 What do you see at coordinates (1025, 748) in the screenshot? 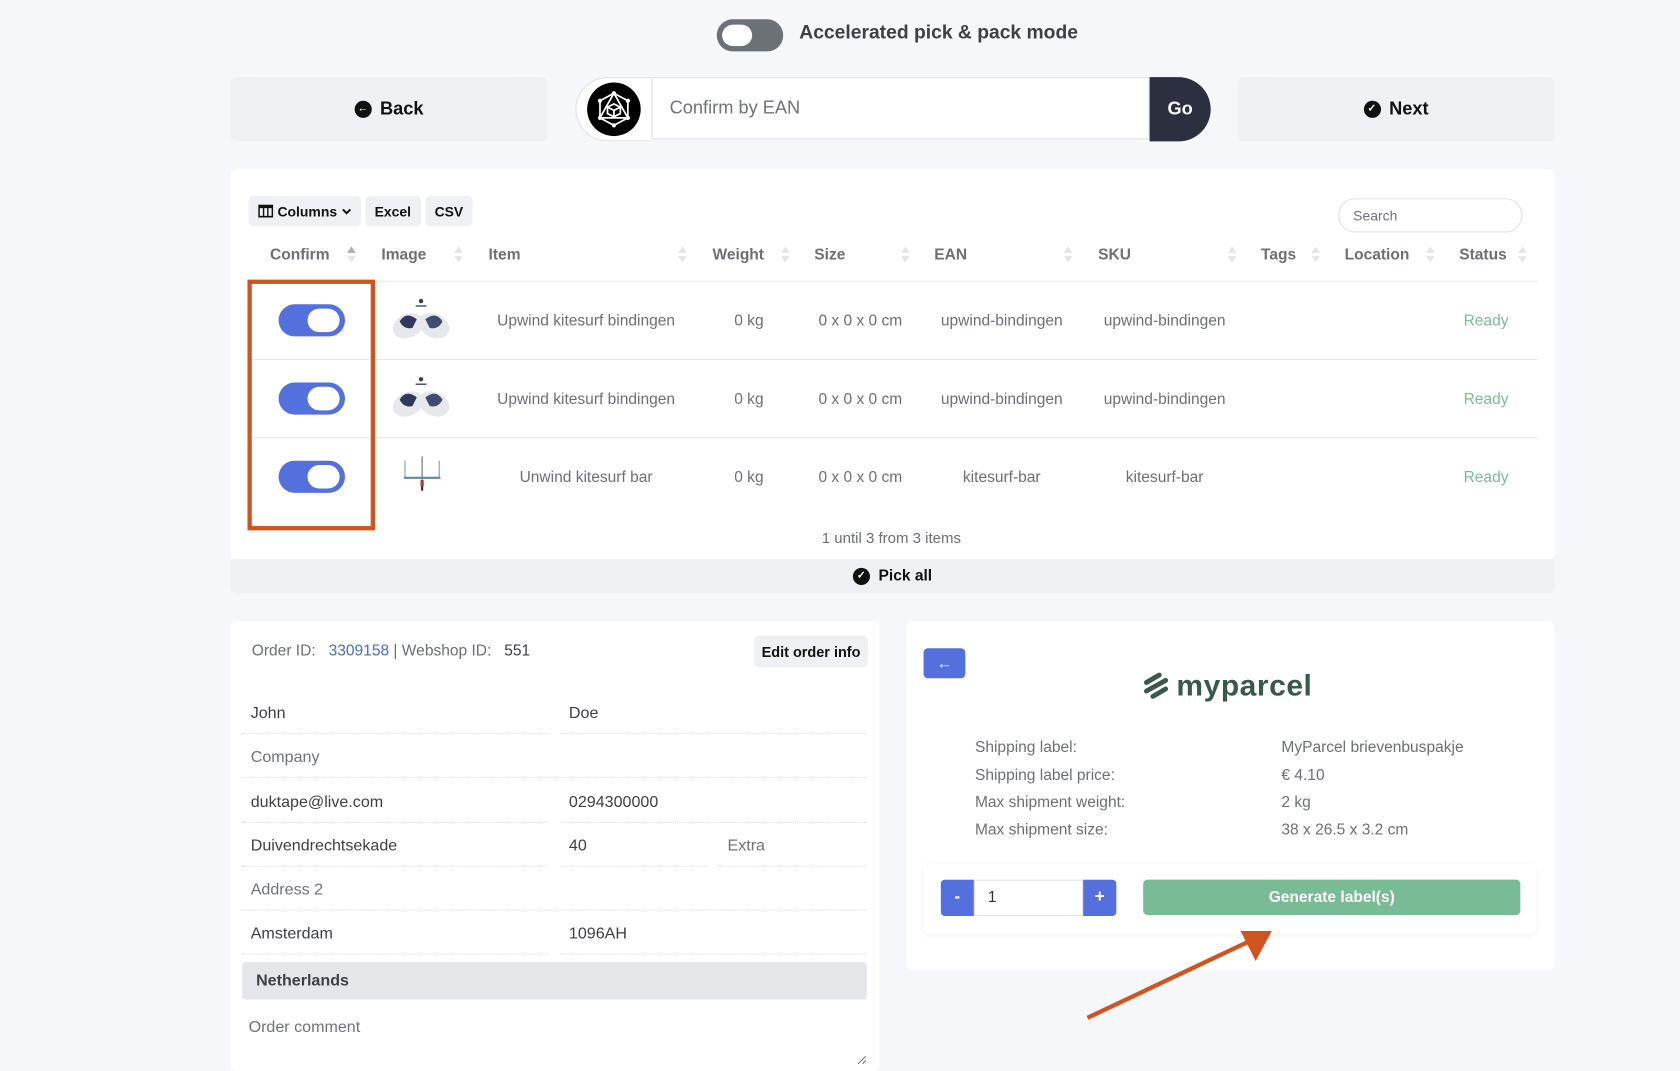
I see `info-label: Shipping label:` at bounding box center [1025, 748].